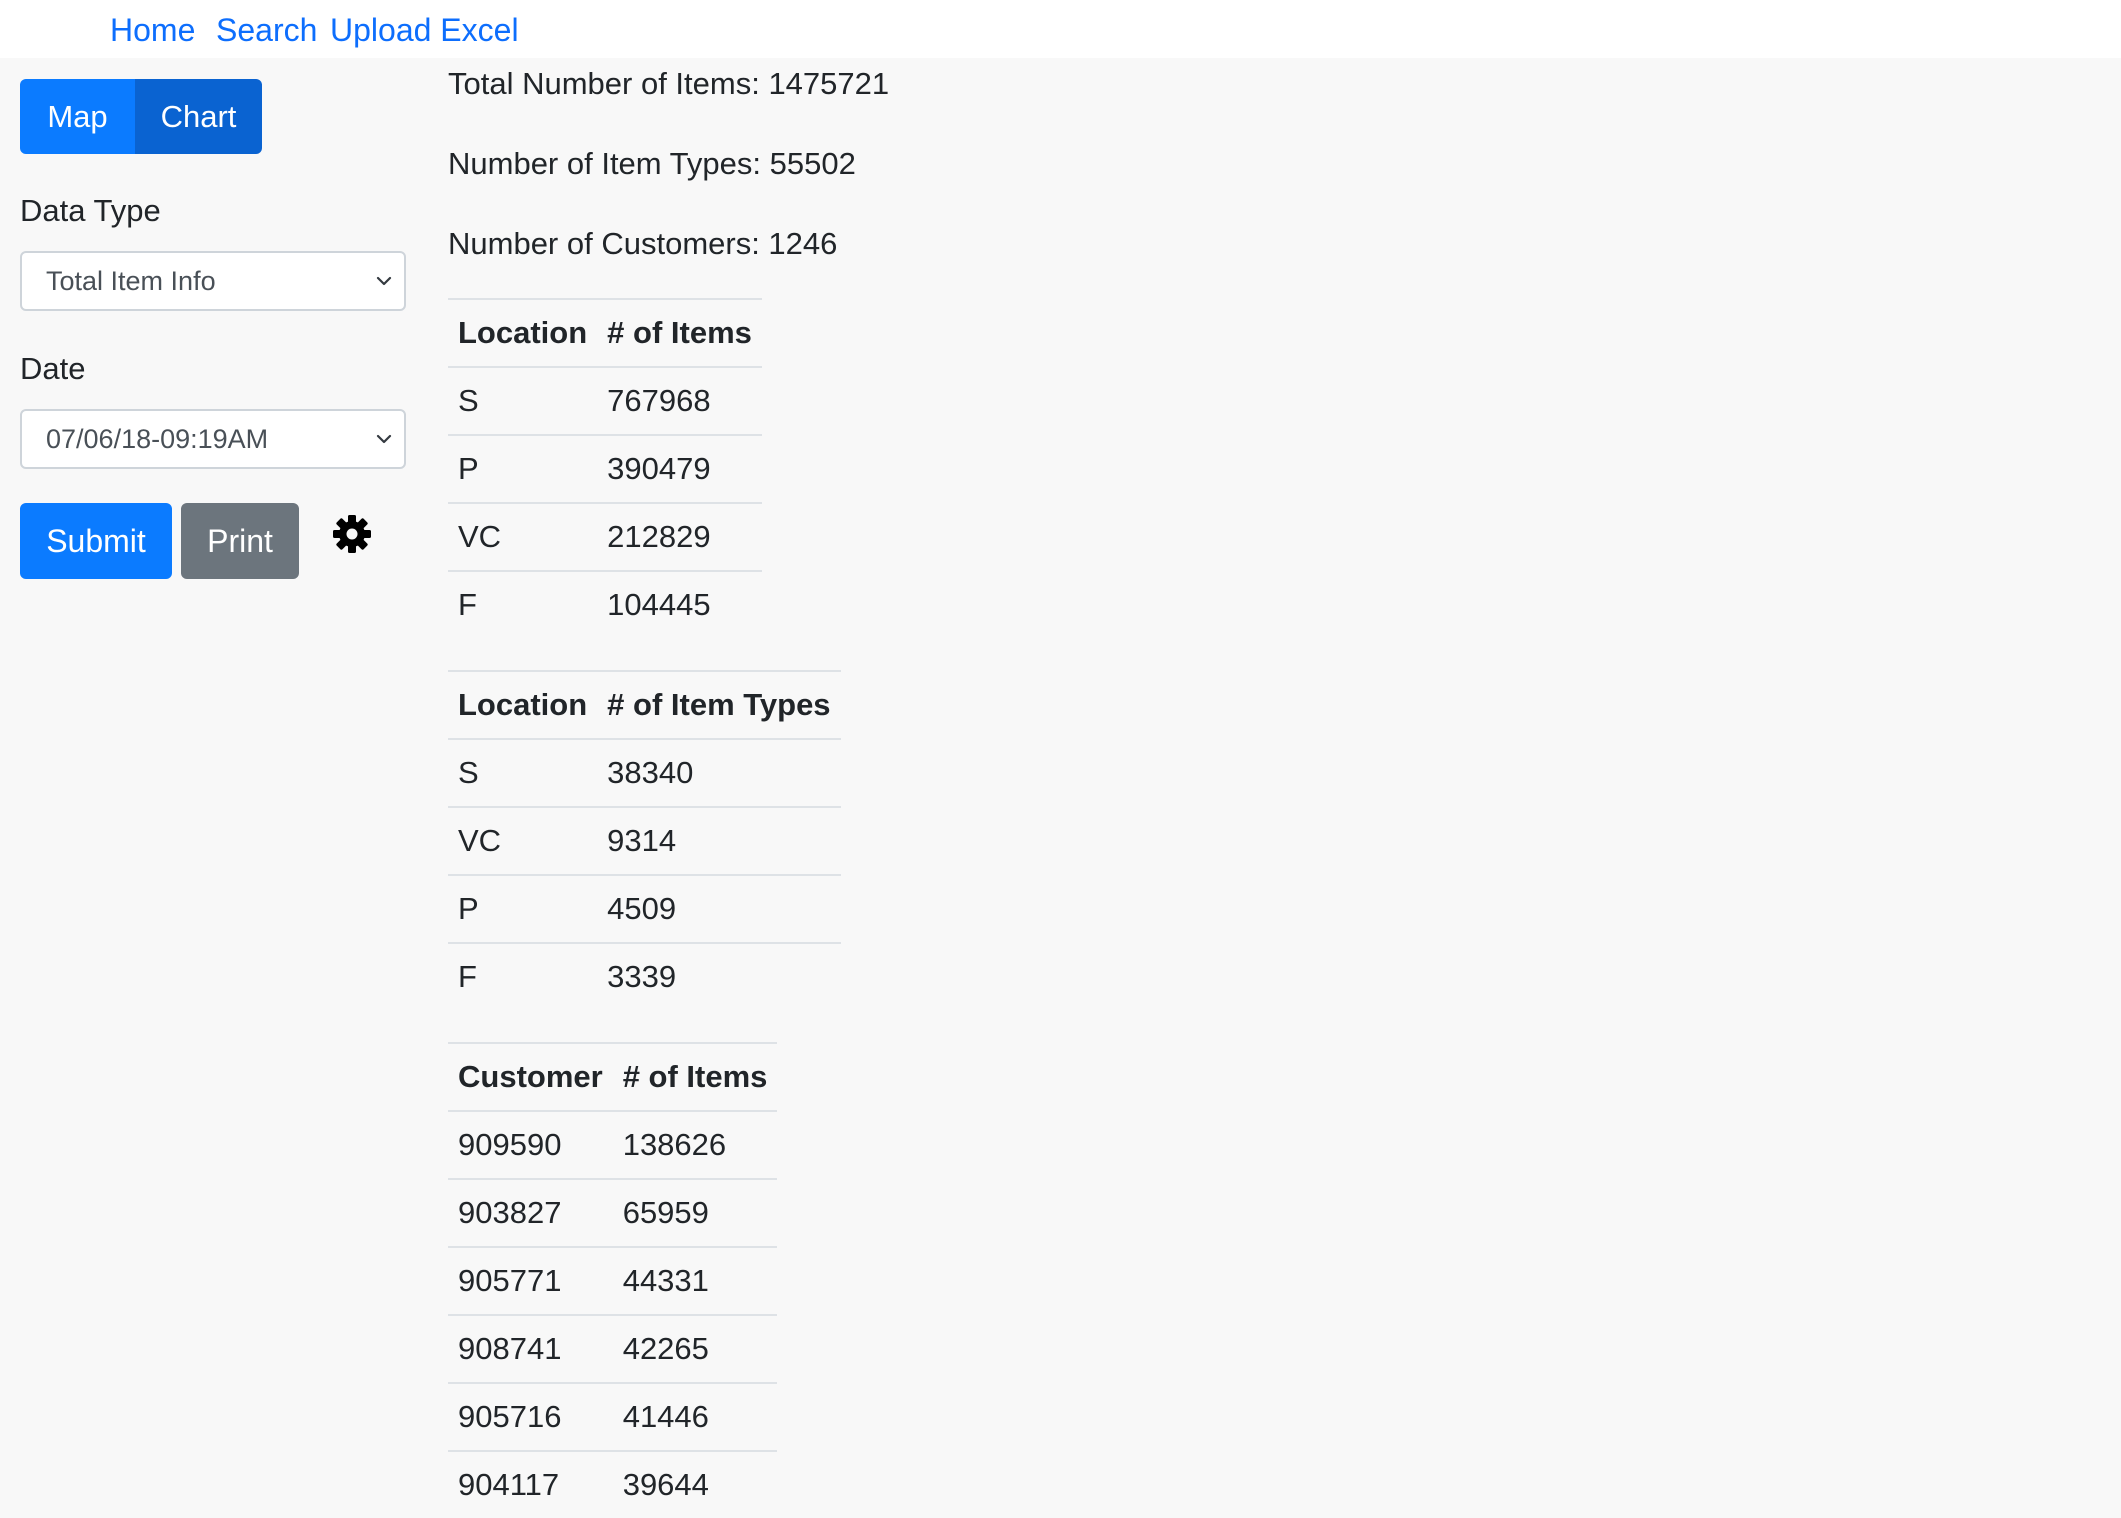 Image resolution: width=2121 pixels, height=1518 pixels. I want to click on table-cell: 104445, so click(679, 604).